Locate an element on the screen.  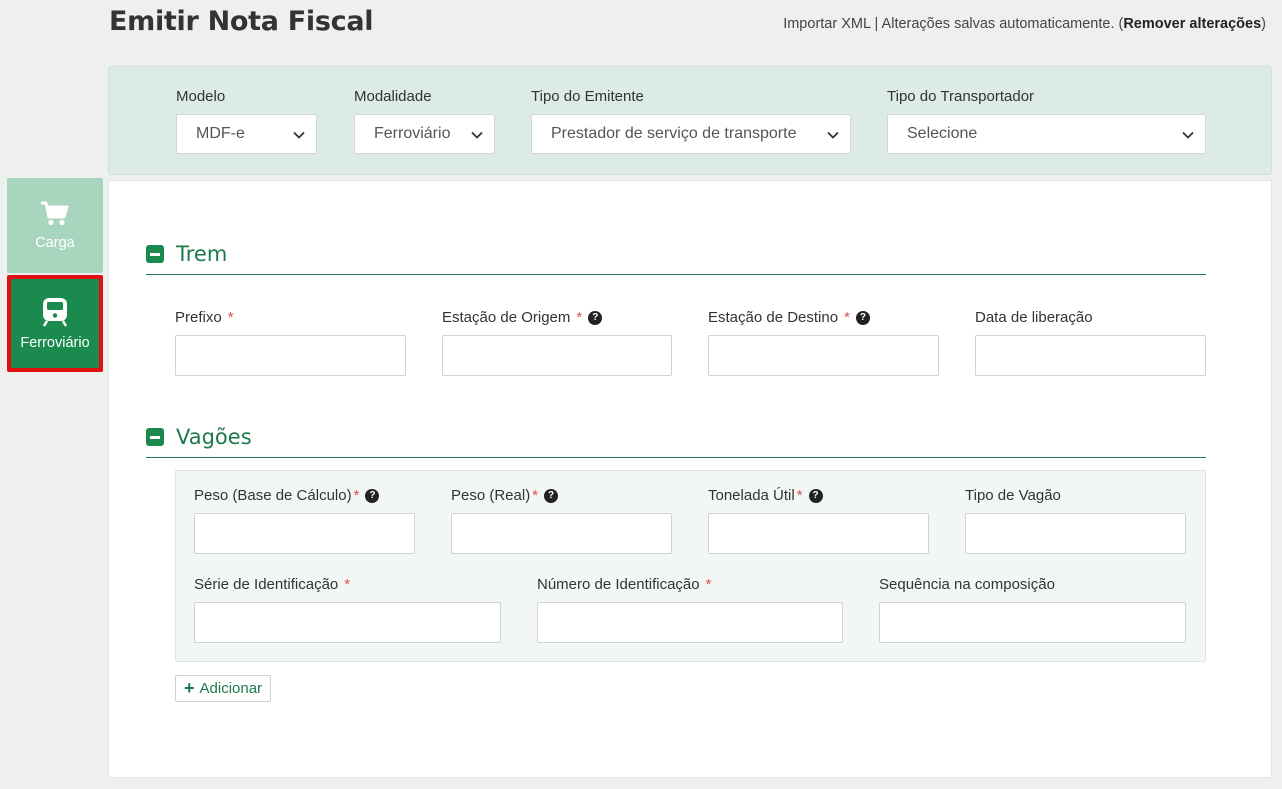
tipo-vagao-input is located at coordinates (1075, 533).